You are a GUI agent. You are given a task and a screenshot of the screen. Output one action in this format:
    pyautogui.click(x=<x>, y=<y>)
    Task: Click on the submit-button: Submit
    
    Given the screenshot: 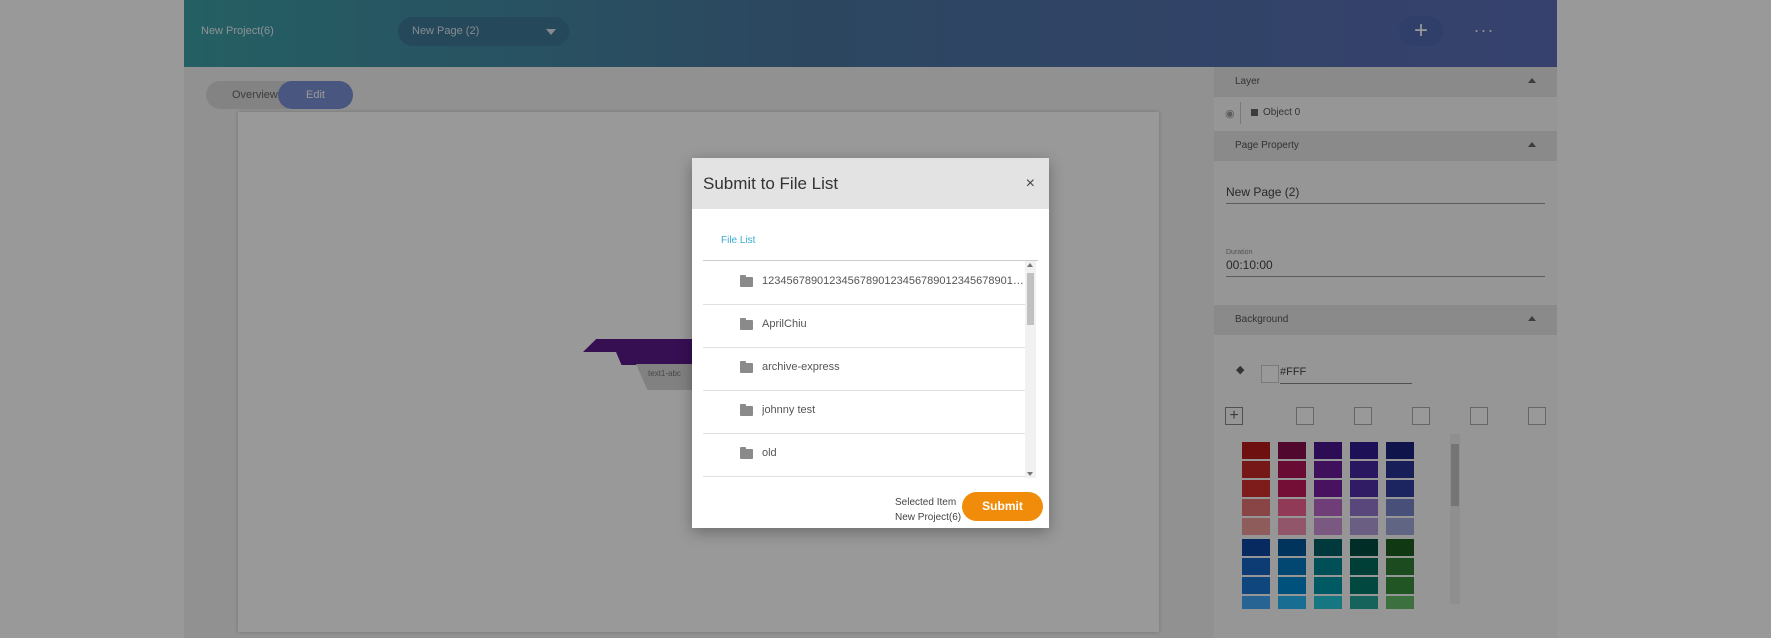 What is the action you would take?
    pyautogui.click(x=1002, y=506)
    